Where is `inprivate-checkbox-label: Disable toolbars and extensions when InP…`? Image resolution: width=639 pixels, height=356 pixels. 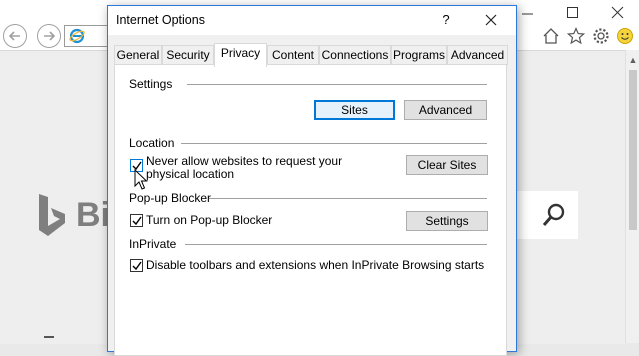
inprivate-checkbox-label: Disable toolbars and extensions when InP… is located at coordinates (315, 265).